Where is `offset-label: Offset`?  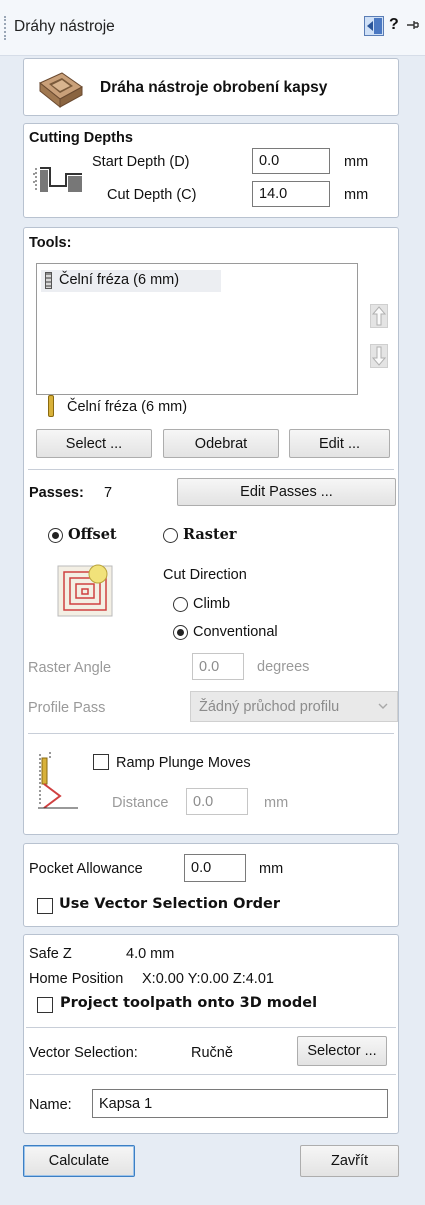 offset-label: Offset is located at coordinates (92, 534).